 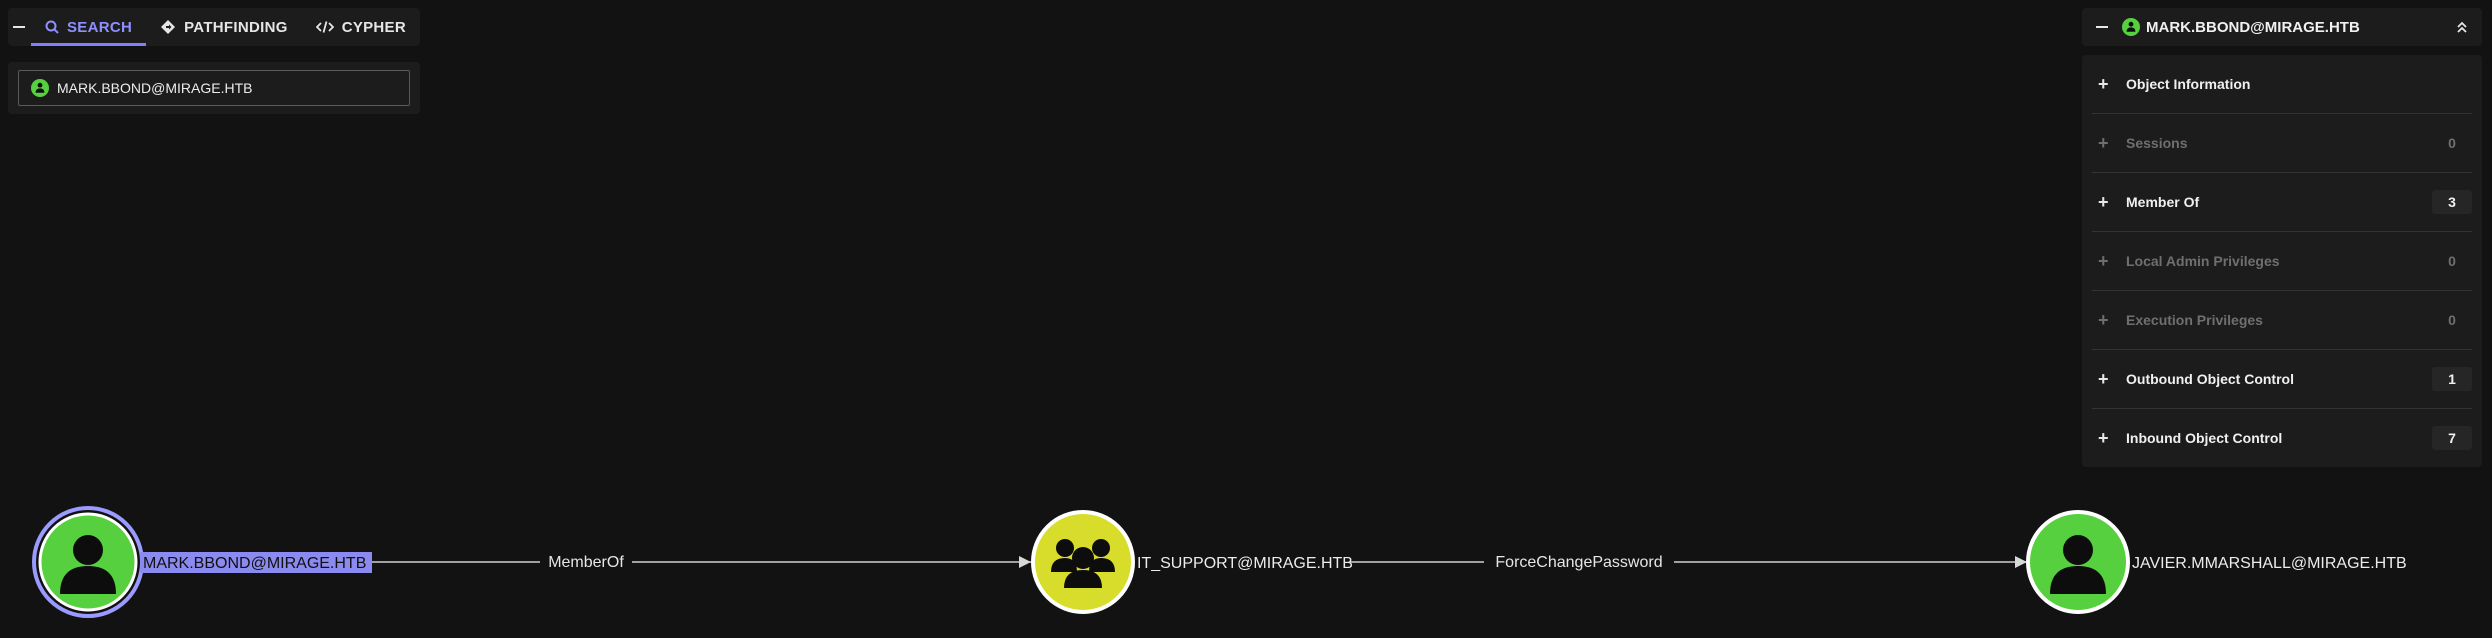 What do you see at coordinates (2282, 202) in the screenshot?
I see `section-member-of: + Member Of 3` at bounding box center [2282, 202].